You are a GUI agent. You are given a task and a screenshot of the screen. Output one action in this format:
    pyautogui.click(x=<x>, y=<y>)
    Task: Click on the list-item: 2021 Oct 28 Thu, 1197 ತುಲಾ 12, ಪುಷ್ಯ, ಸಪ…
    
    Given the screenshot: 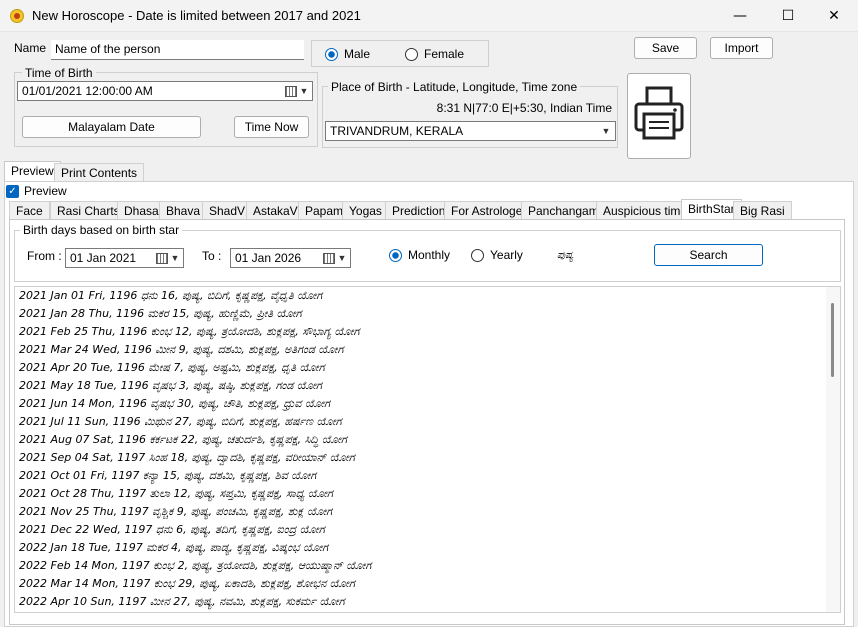 What is the action you would take?
    pyautogui.click(x=176, y=496)
    